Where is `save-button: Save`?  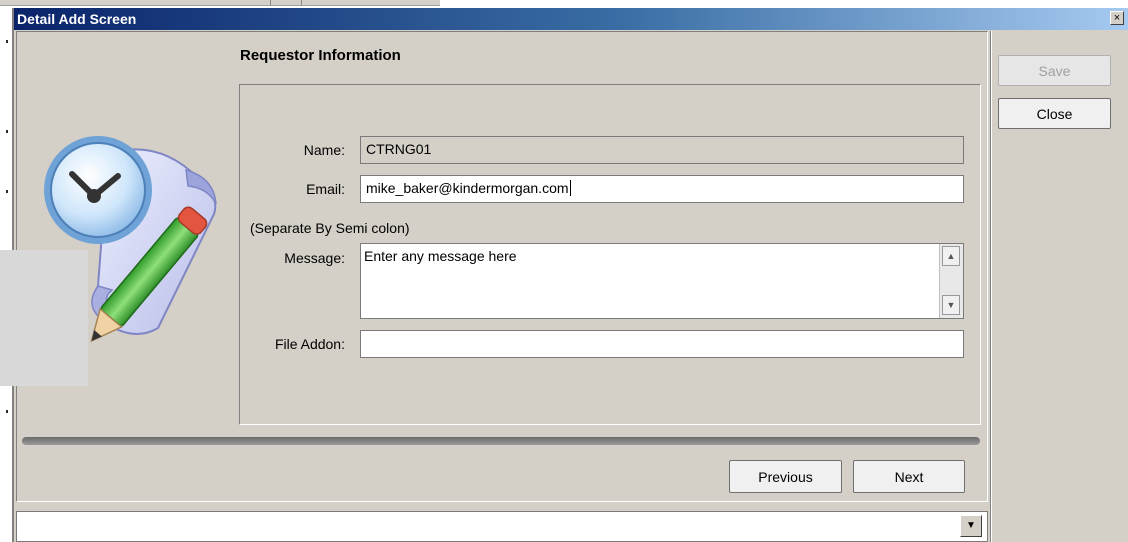 save-button: Save is located at coordinates (1054, 70).